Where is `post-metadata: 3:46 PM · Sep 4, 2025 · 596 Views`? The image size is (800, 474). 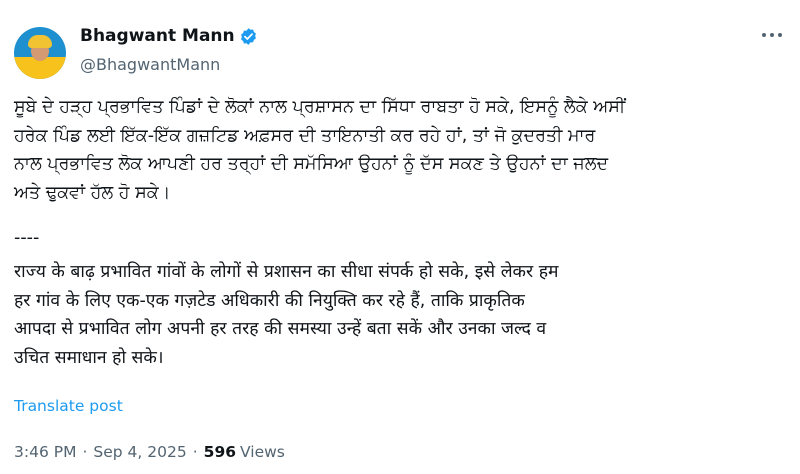 post-metadata: 3:46 PM · Sep 4, 2025 · 596 Views is located at coordinates (149, 452).